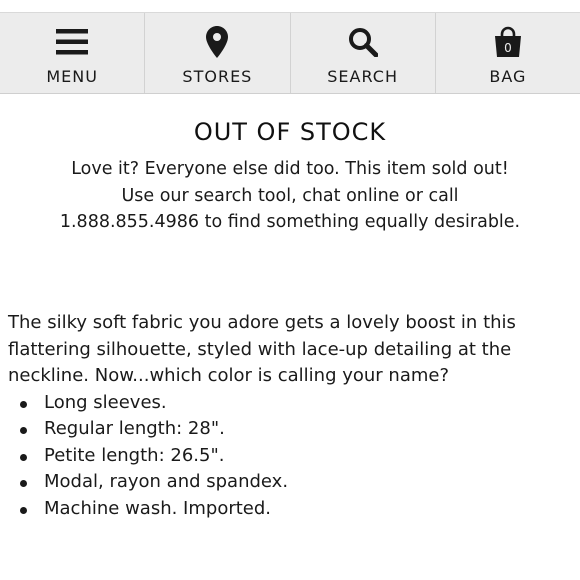 Image resolution: width=580 pixels, height=580 pixels. What do you see at coordinates (508, 76) in the screenshot?
I see `nav-bag-label: BAG` at bounding box center [508, 76].